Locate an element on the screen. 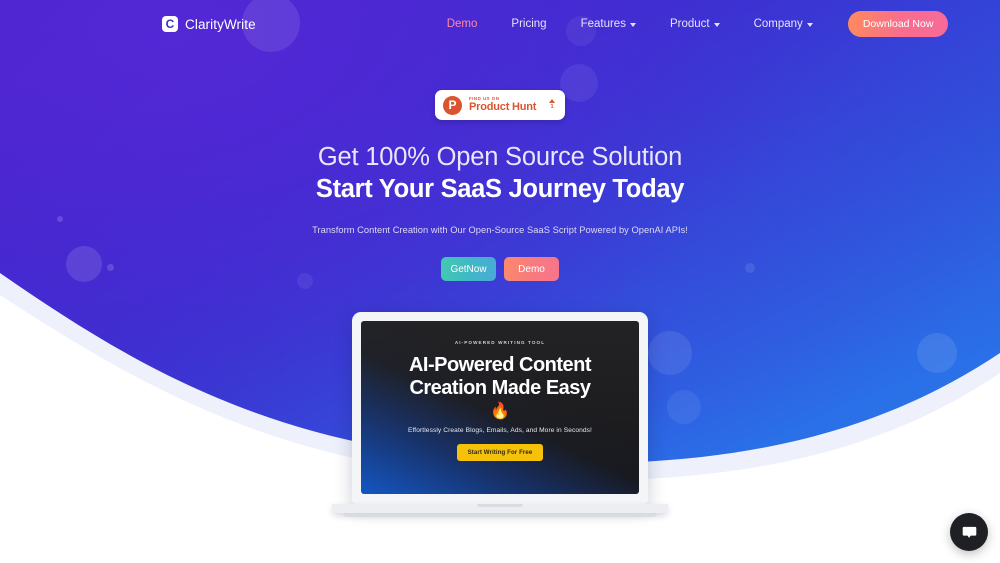  upvote-arrow-icon is located at coordinates (552, 101).